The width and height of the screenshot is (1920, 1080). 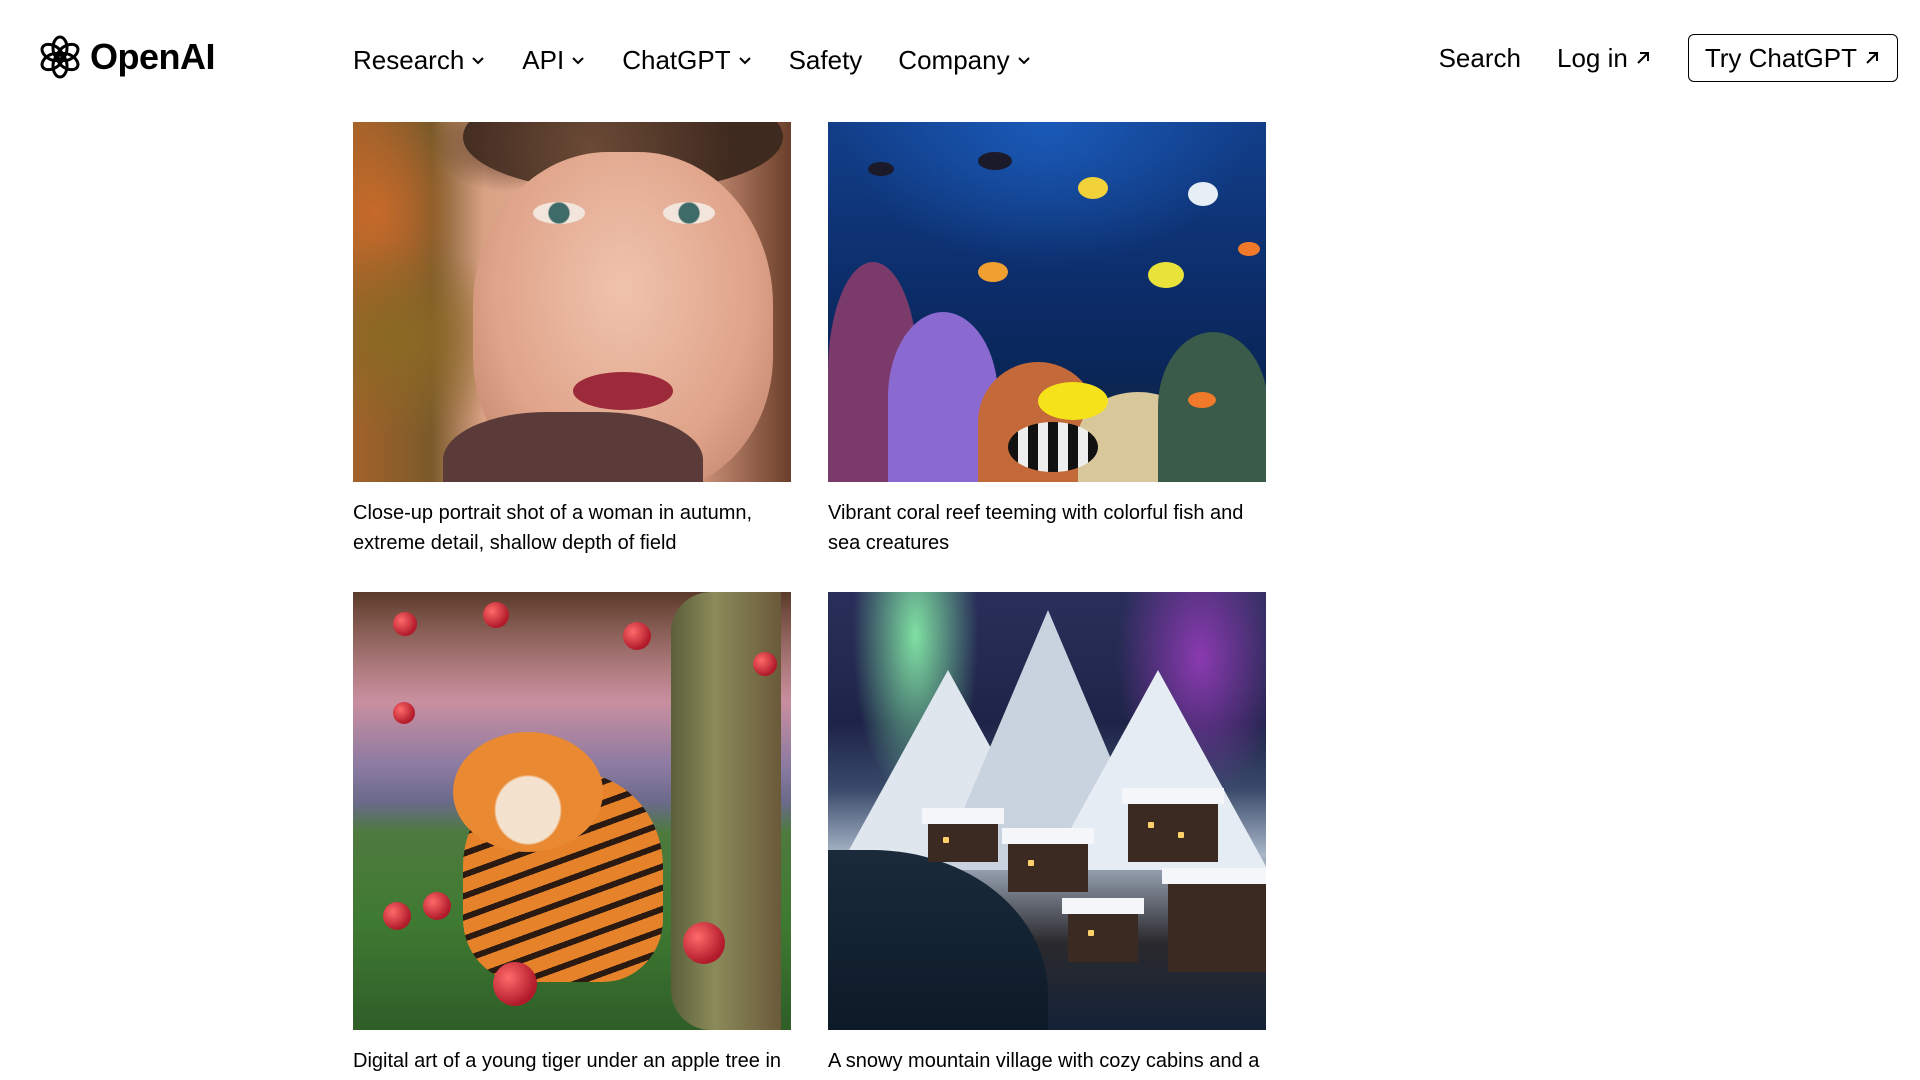 What do you see at coordinates (1668, 58) in the screenshot?
I see `header-actions: Search Log in Try ChatGPT` at bounding box center [1668, 58].